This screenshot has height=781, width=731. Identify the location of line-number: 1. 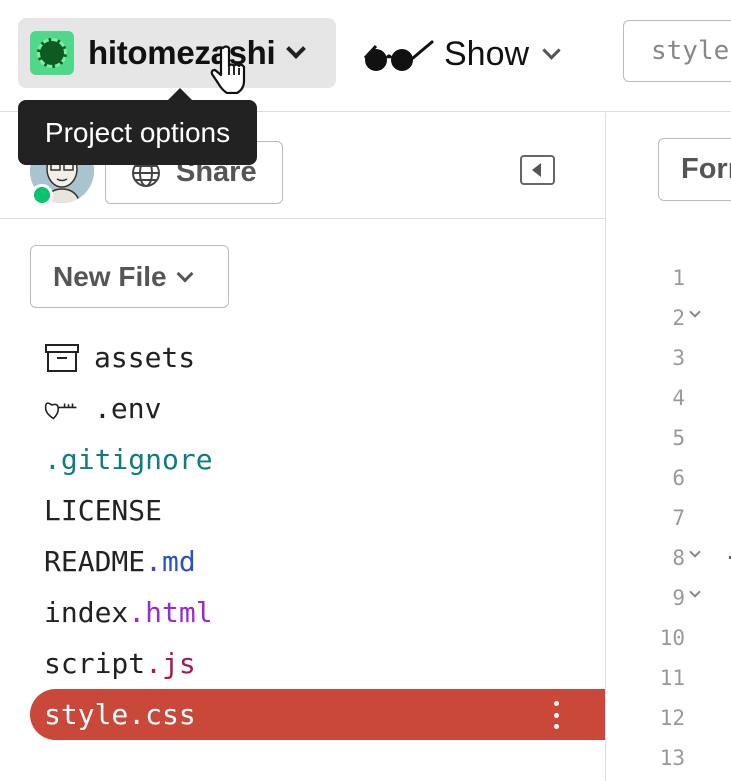
(678, 278).